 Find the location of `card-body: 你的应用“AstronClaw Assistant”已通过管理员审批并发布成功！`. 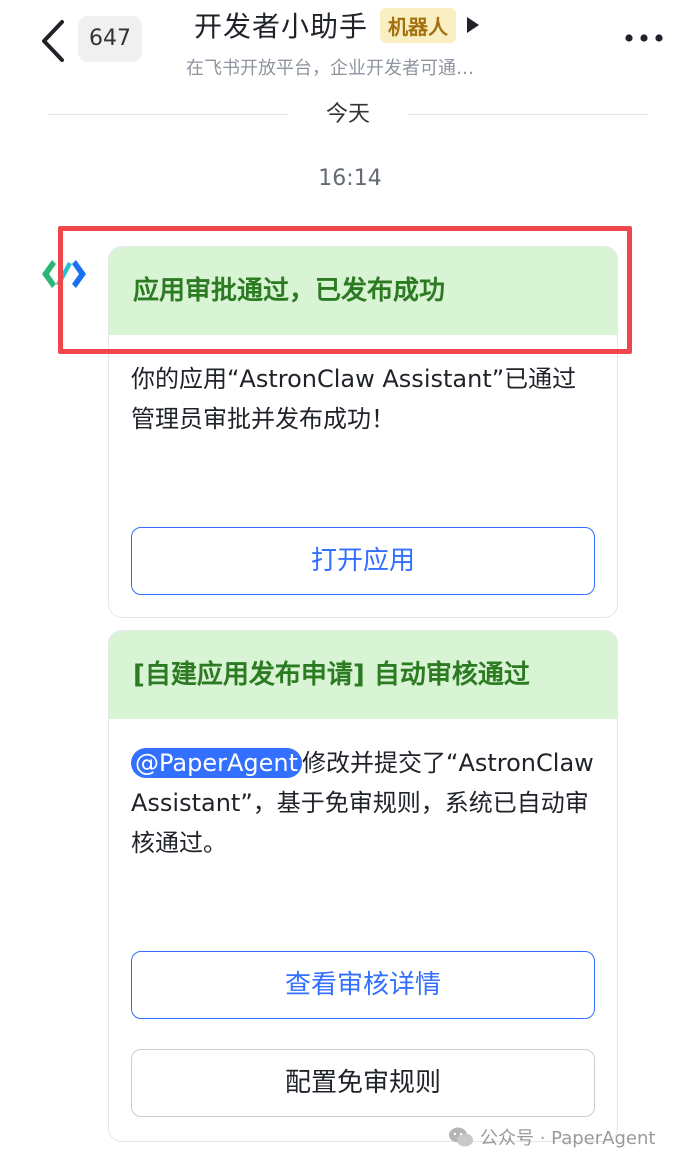

card-body: 你的应用“AstronClaw Assistant”已通过管理员审批并发布成功！ is located at coordinates (354, 399).